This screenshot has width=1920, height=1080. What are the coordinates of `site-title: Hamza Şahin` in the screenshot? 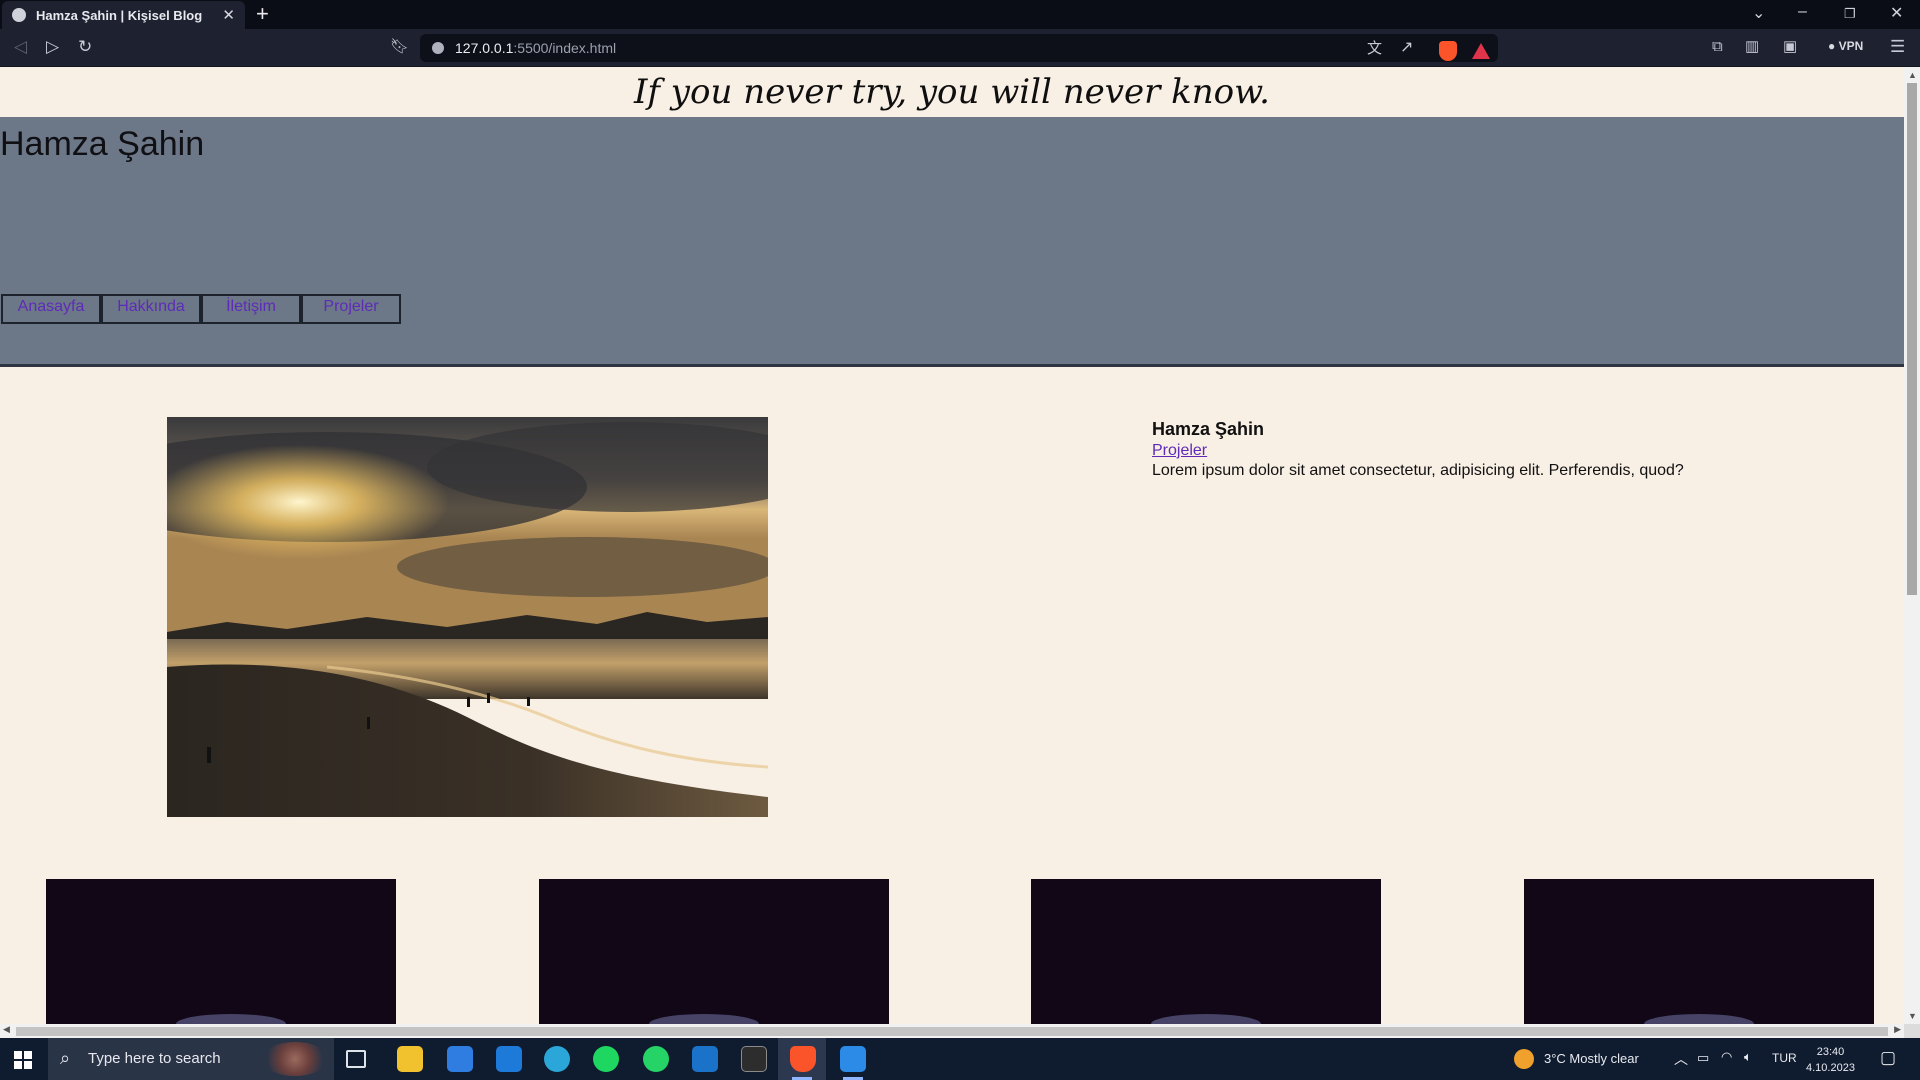 It's located at (102, 144).